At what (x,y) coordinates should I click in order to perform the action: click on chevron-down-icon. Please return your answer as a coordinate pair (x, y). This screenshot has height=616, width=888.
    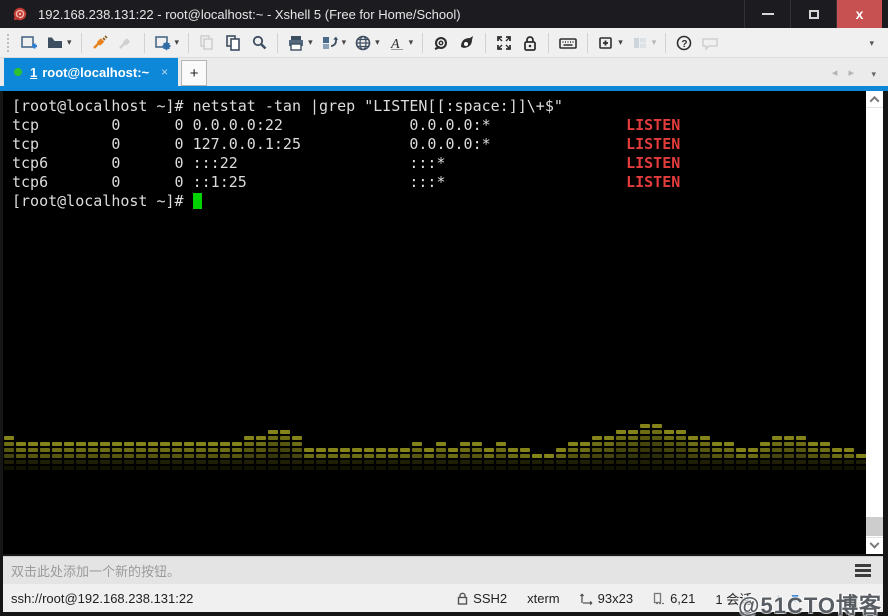
    Looking at the image, I should click on (874, 543).